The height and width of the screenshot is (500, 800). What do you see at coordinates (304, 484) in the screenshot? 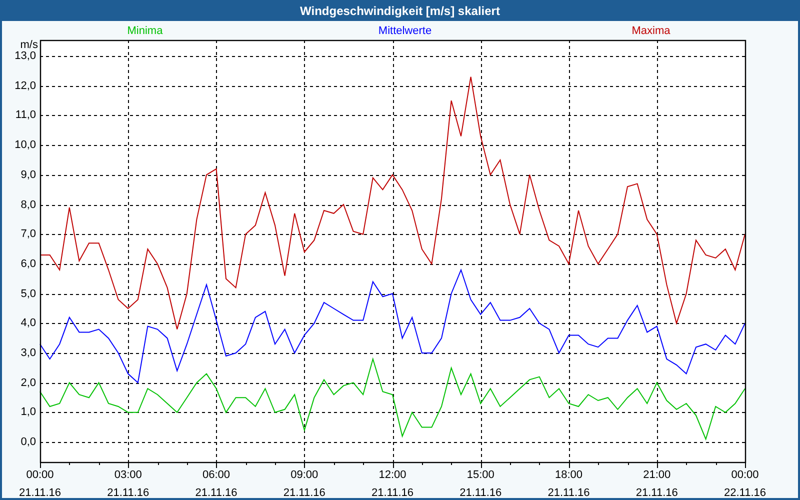
I see `axis-tick-label: 09:00 21.11.16` at bounding box center [304, 484].